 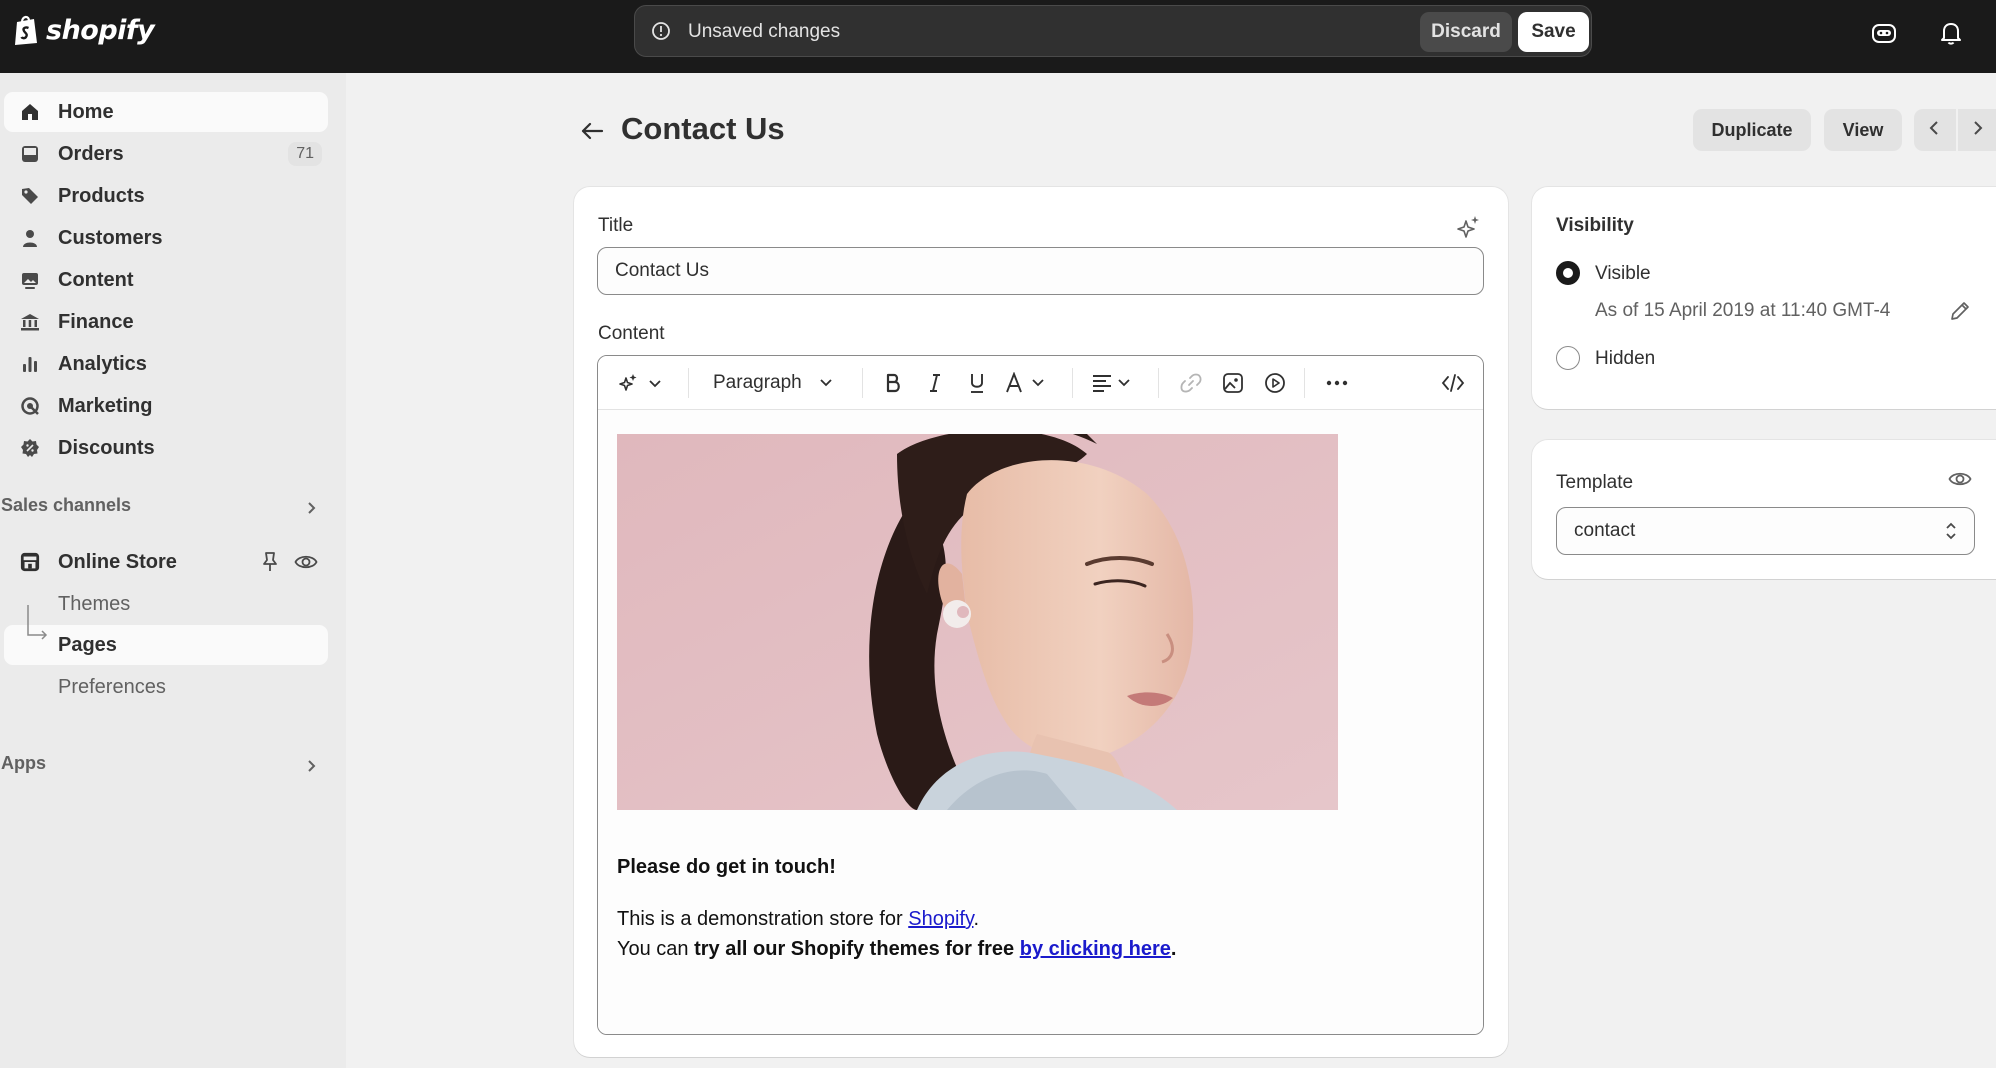 I want to click on sidebar-item-home: Home, so click(x=166, y=112).